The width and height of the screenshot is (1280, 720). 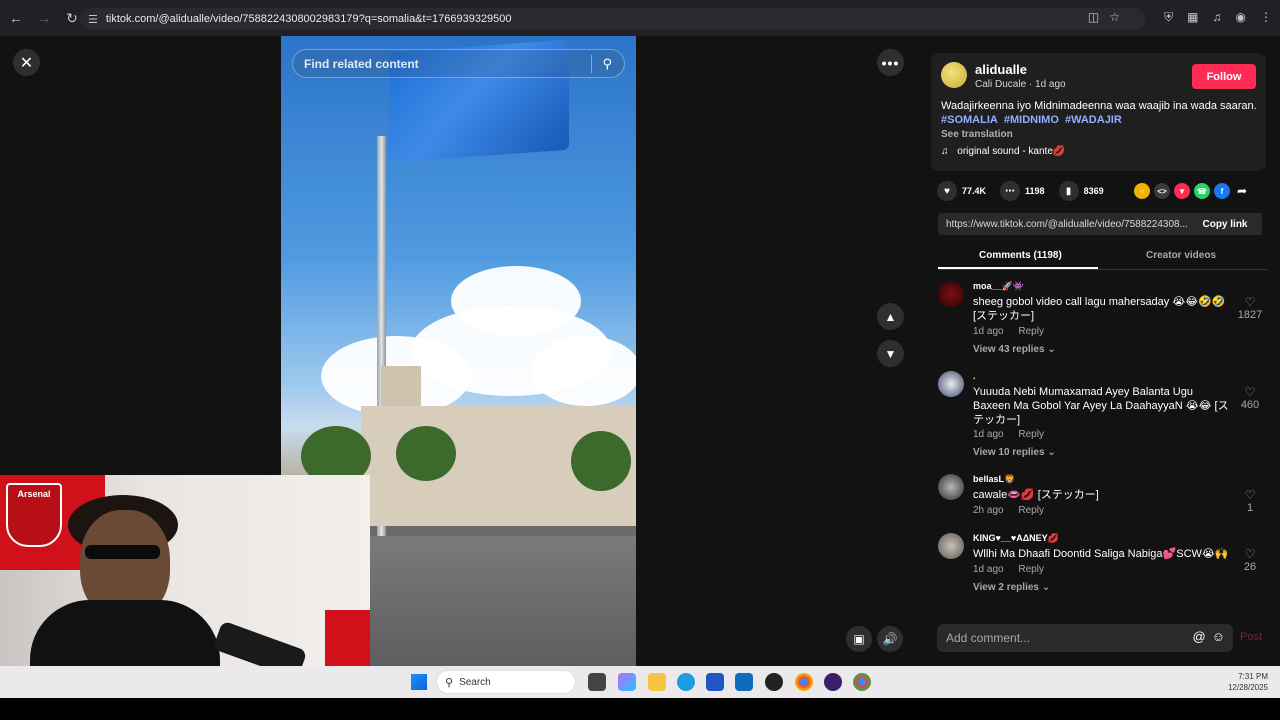 I want to click on search-icon: ⚲, so click(x=607, y=64).